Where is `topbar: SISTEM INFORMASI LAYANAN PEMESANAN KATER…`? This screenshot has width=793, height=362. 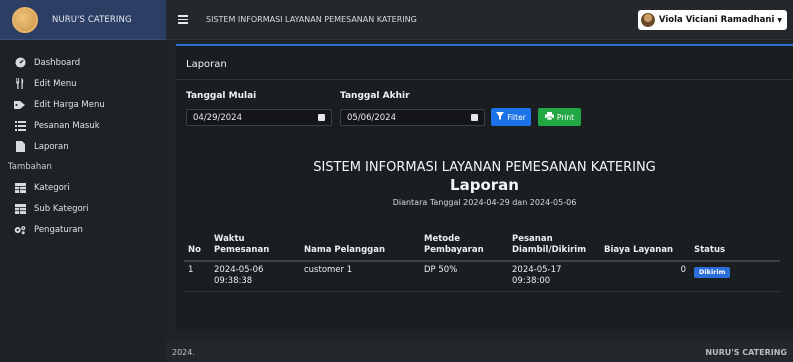
topbar: SISTEM INFORMASI LAYANAN PEMESANAN KATER… is located at coordinates (479, 20).